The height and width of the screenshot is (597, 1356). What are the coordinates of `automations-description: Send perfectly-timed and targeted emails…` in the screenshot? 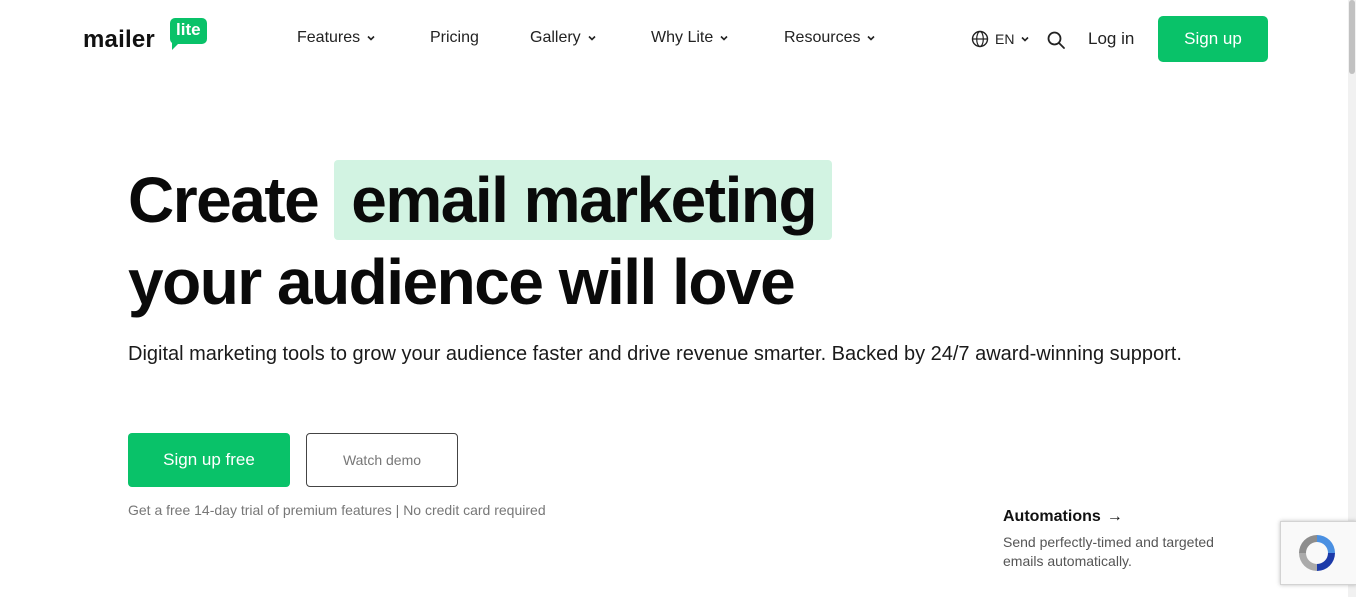 It's located at (1108, 551).